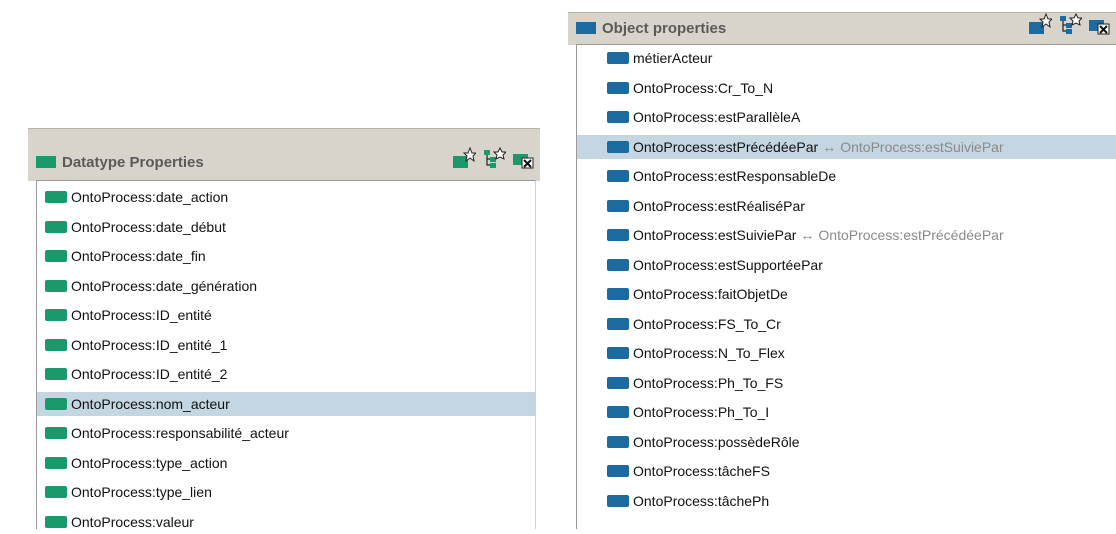 Image resolution: width=1116 pixels, height=534 pixels. I want to click on list-item: OntoProcess:faitObjetDe, so click(846, 294).